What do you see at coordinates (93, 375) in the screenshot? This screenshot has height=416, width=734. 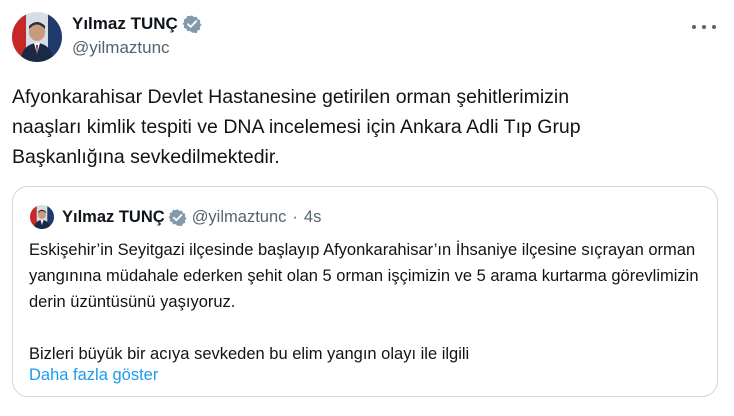 I see `show-more-link: Daha fazla göster` at bounding box center [93, 375].